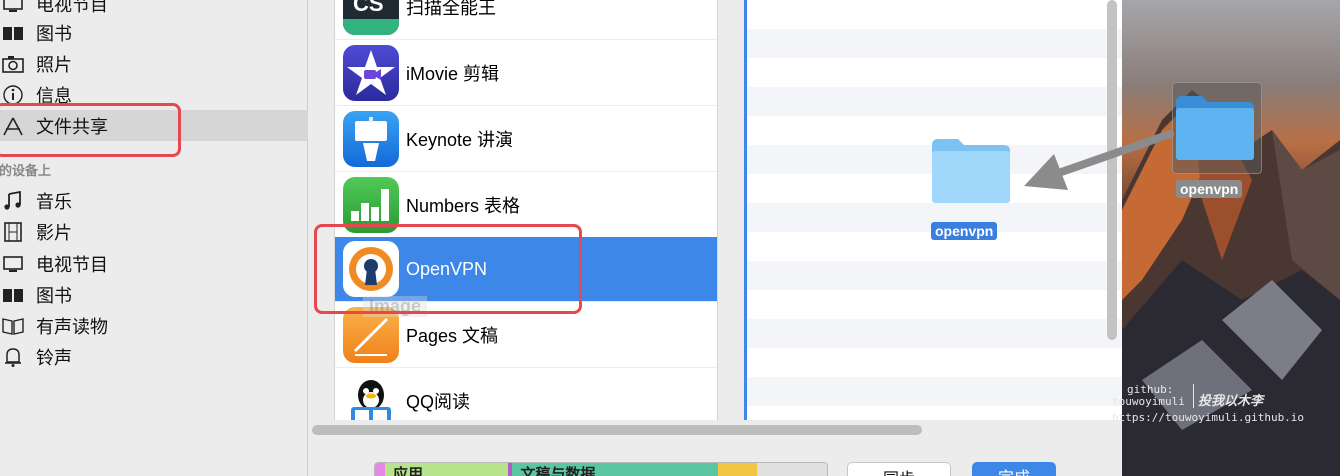  What do you see at coordinates (13, 201) in the screenshot?
I see `music-note-icon` at bounding box center [13, 201].